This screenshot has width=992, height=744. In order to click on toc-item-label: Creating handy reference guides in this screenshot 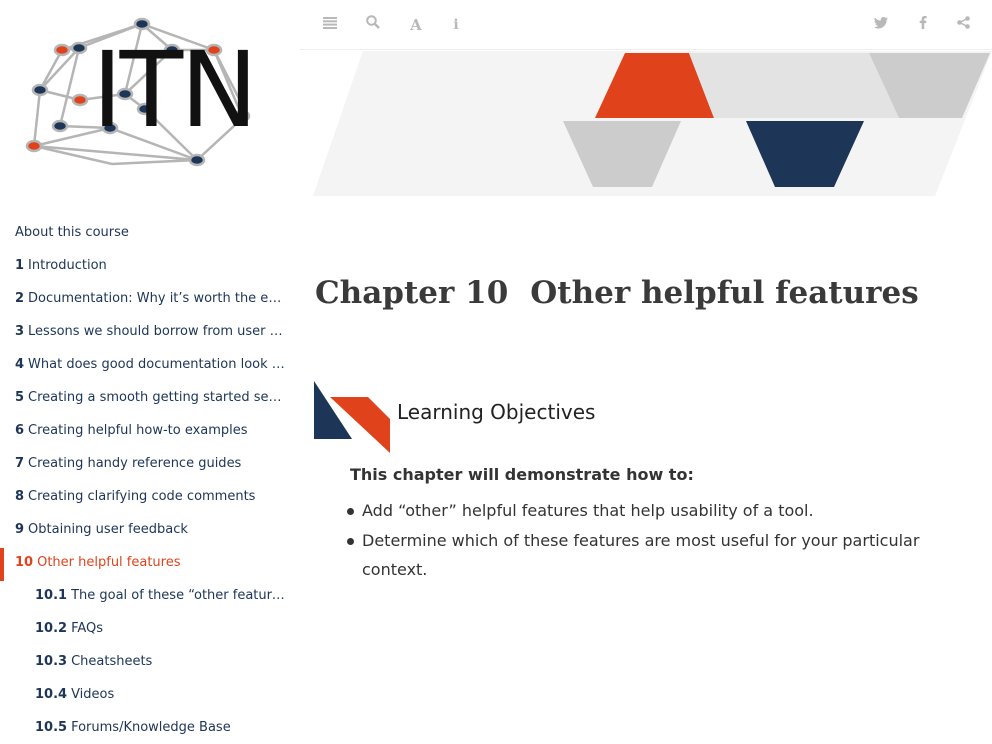, I will do `click(135, 463)`.